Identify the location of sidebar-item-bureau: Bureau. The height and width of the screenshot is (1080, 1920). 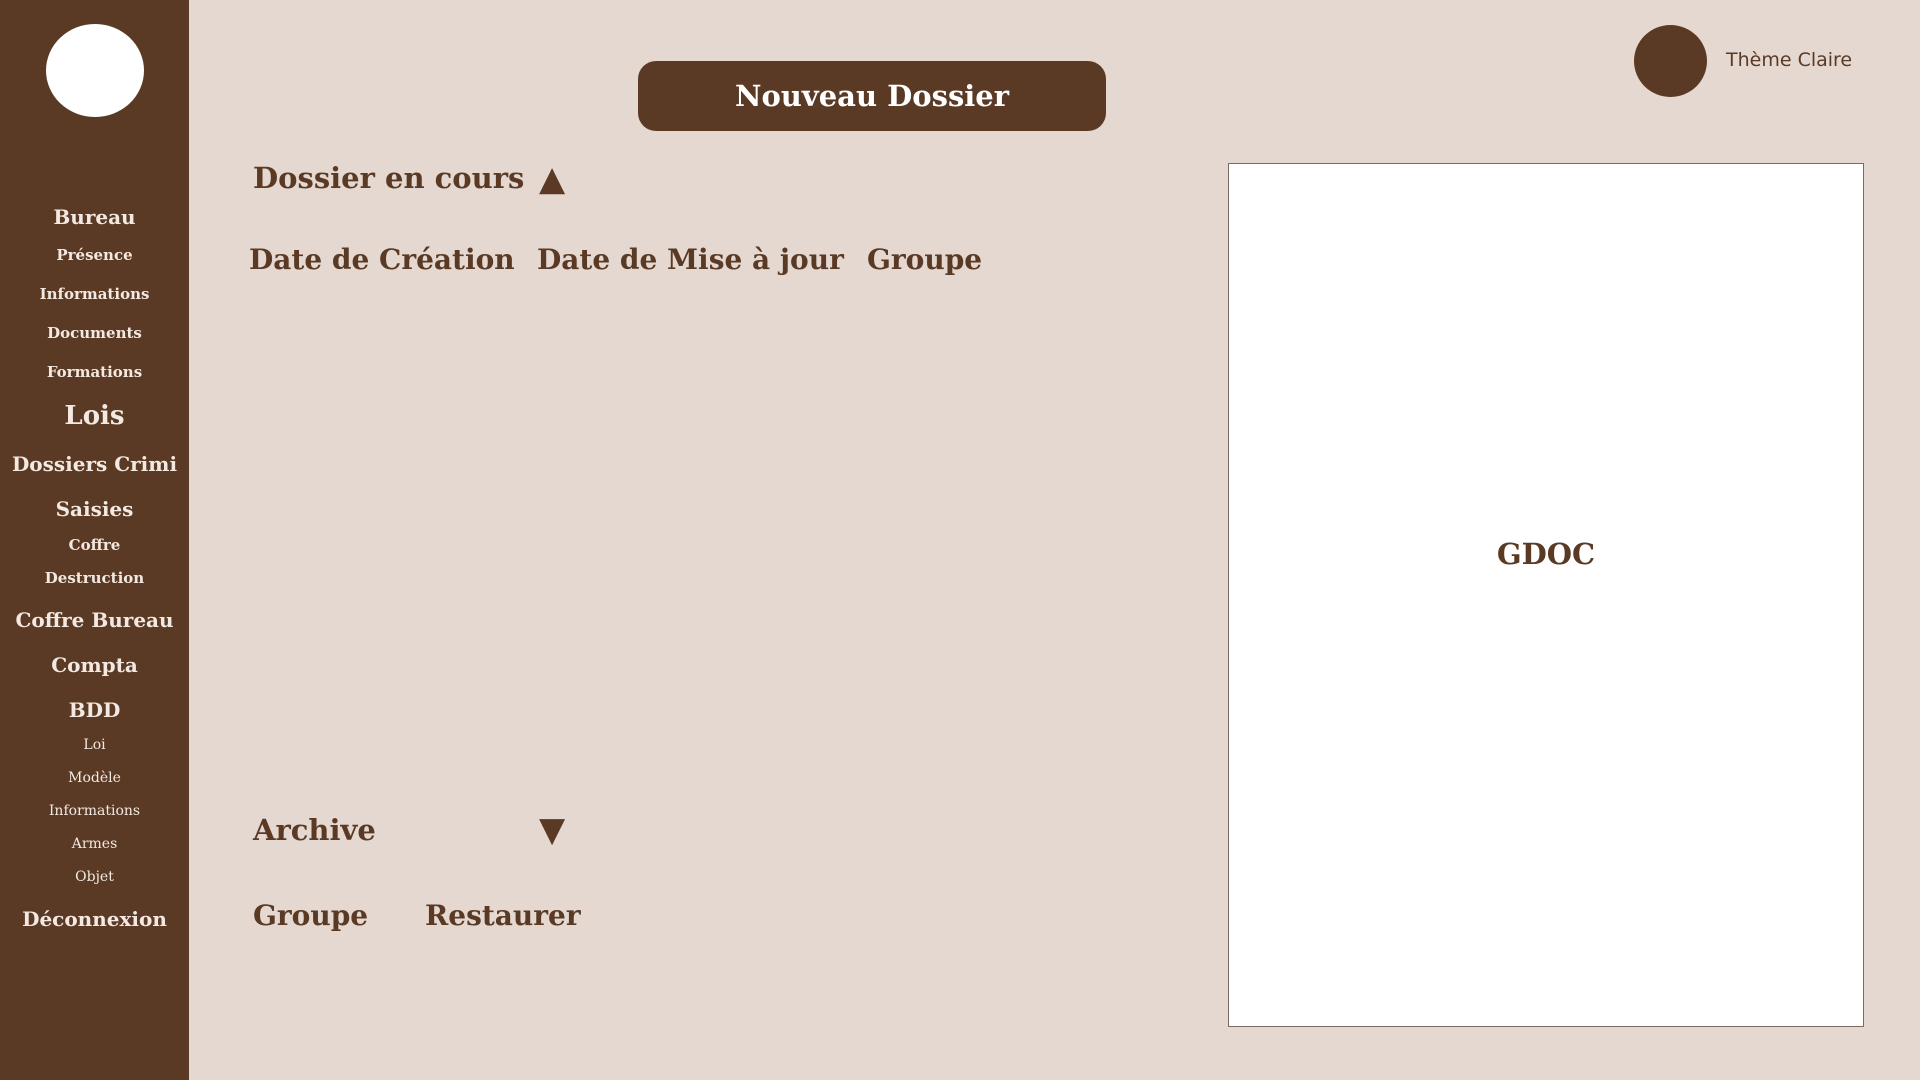
(94, 217).